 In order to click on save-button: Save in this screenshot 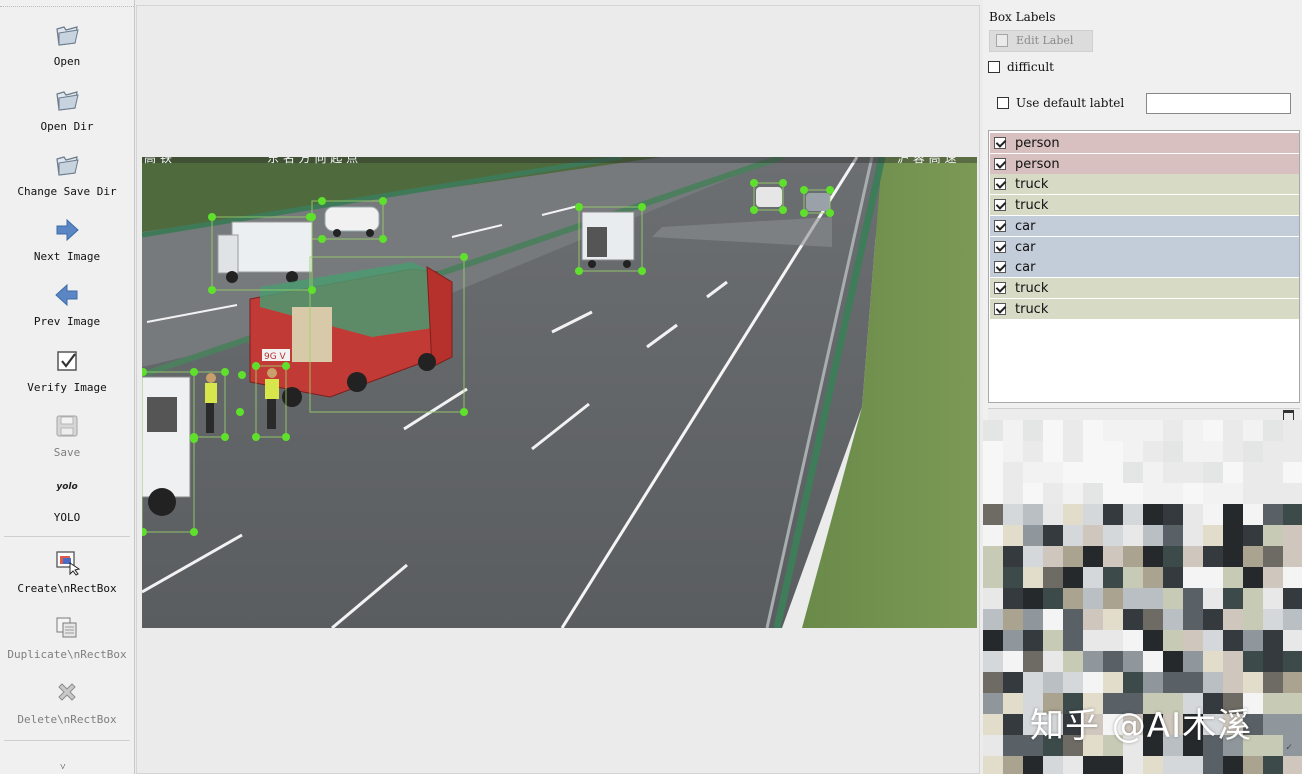, I will do `click(67, 437)`.